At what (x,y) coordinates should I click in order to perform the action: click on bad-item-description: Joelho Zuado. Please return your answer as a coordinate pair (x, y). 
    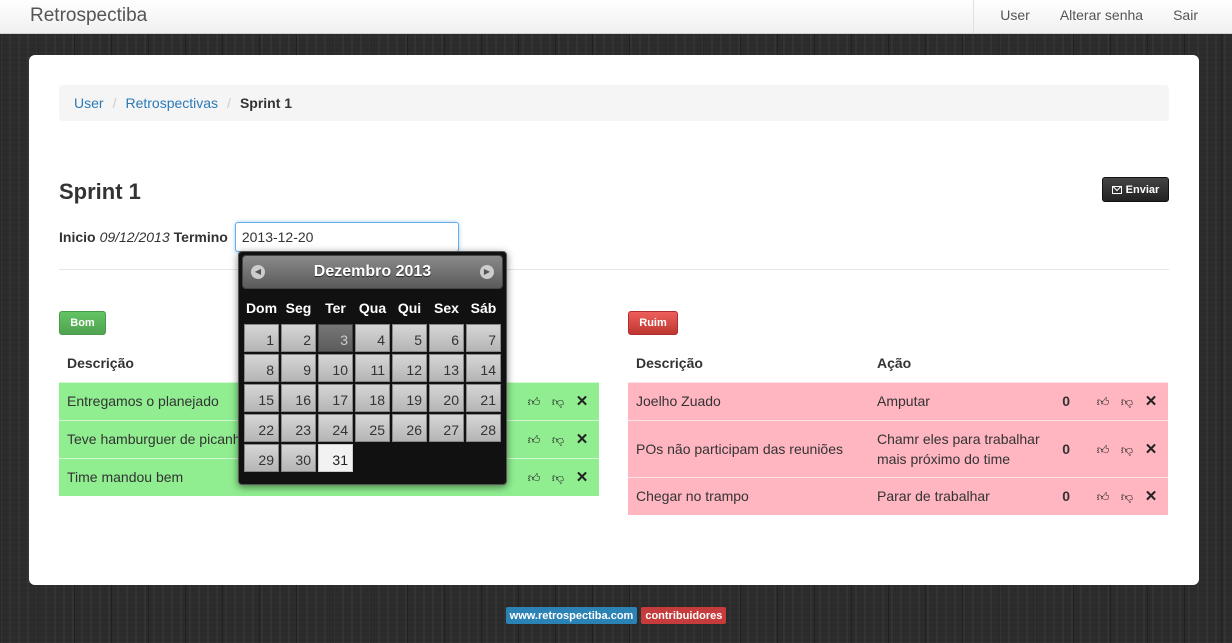
    Looking at the image, I should click on (748, 400).